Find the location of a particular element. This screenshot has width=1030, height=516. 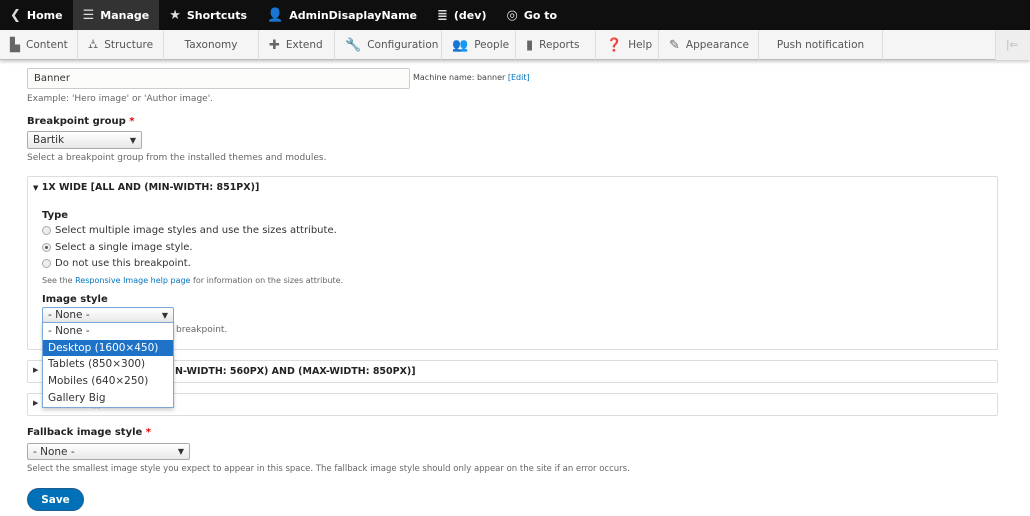

summary-text: 1x Wide [all and (min-width: 851px)] is located at coordinates (150, 187).